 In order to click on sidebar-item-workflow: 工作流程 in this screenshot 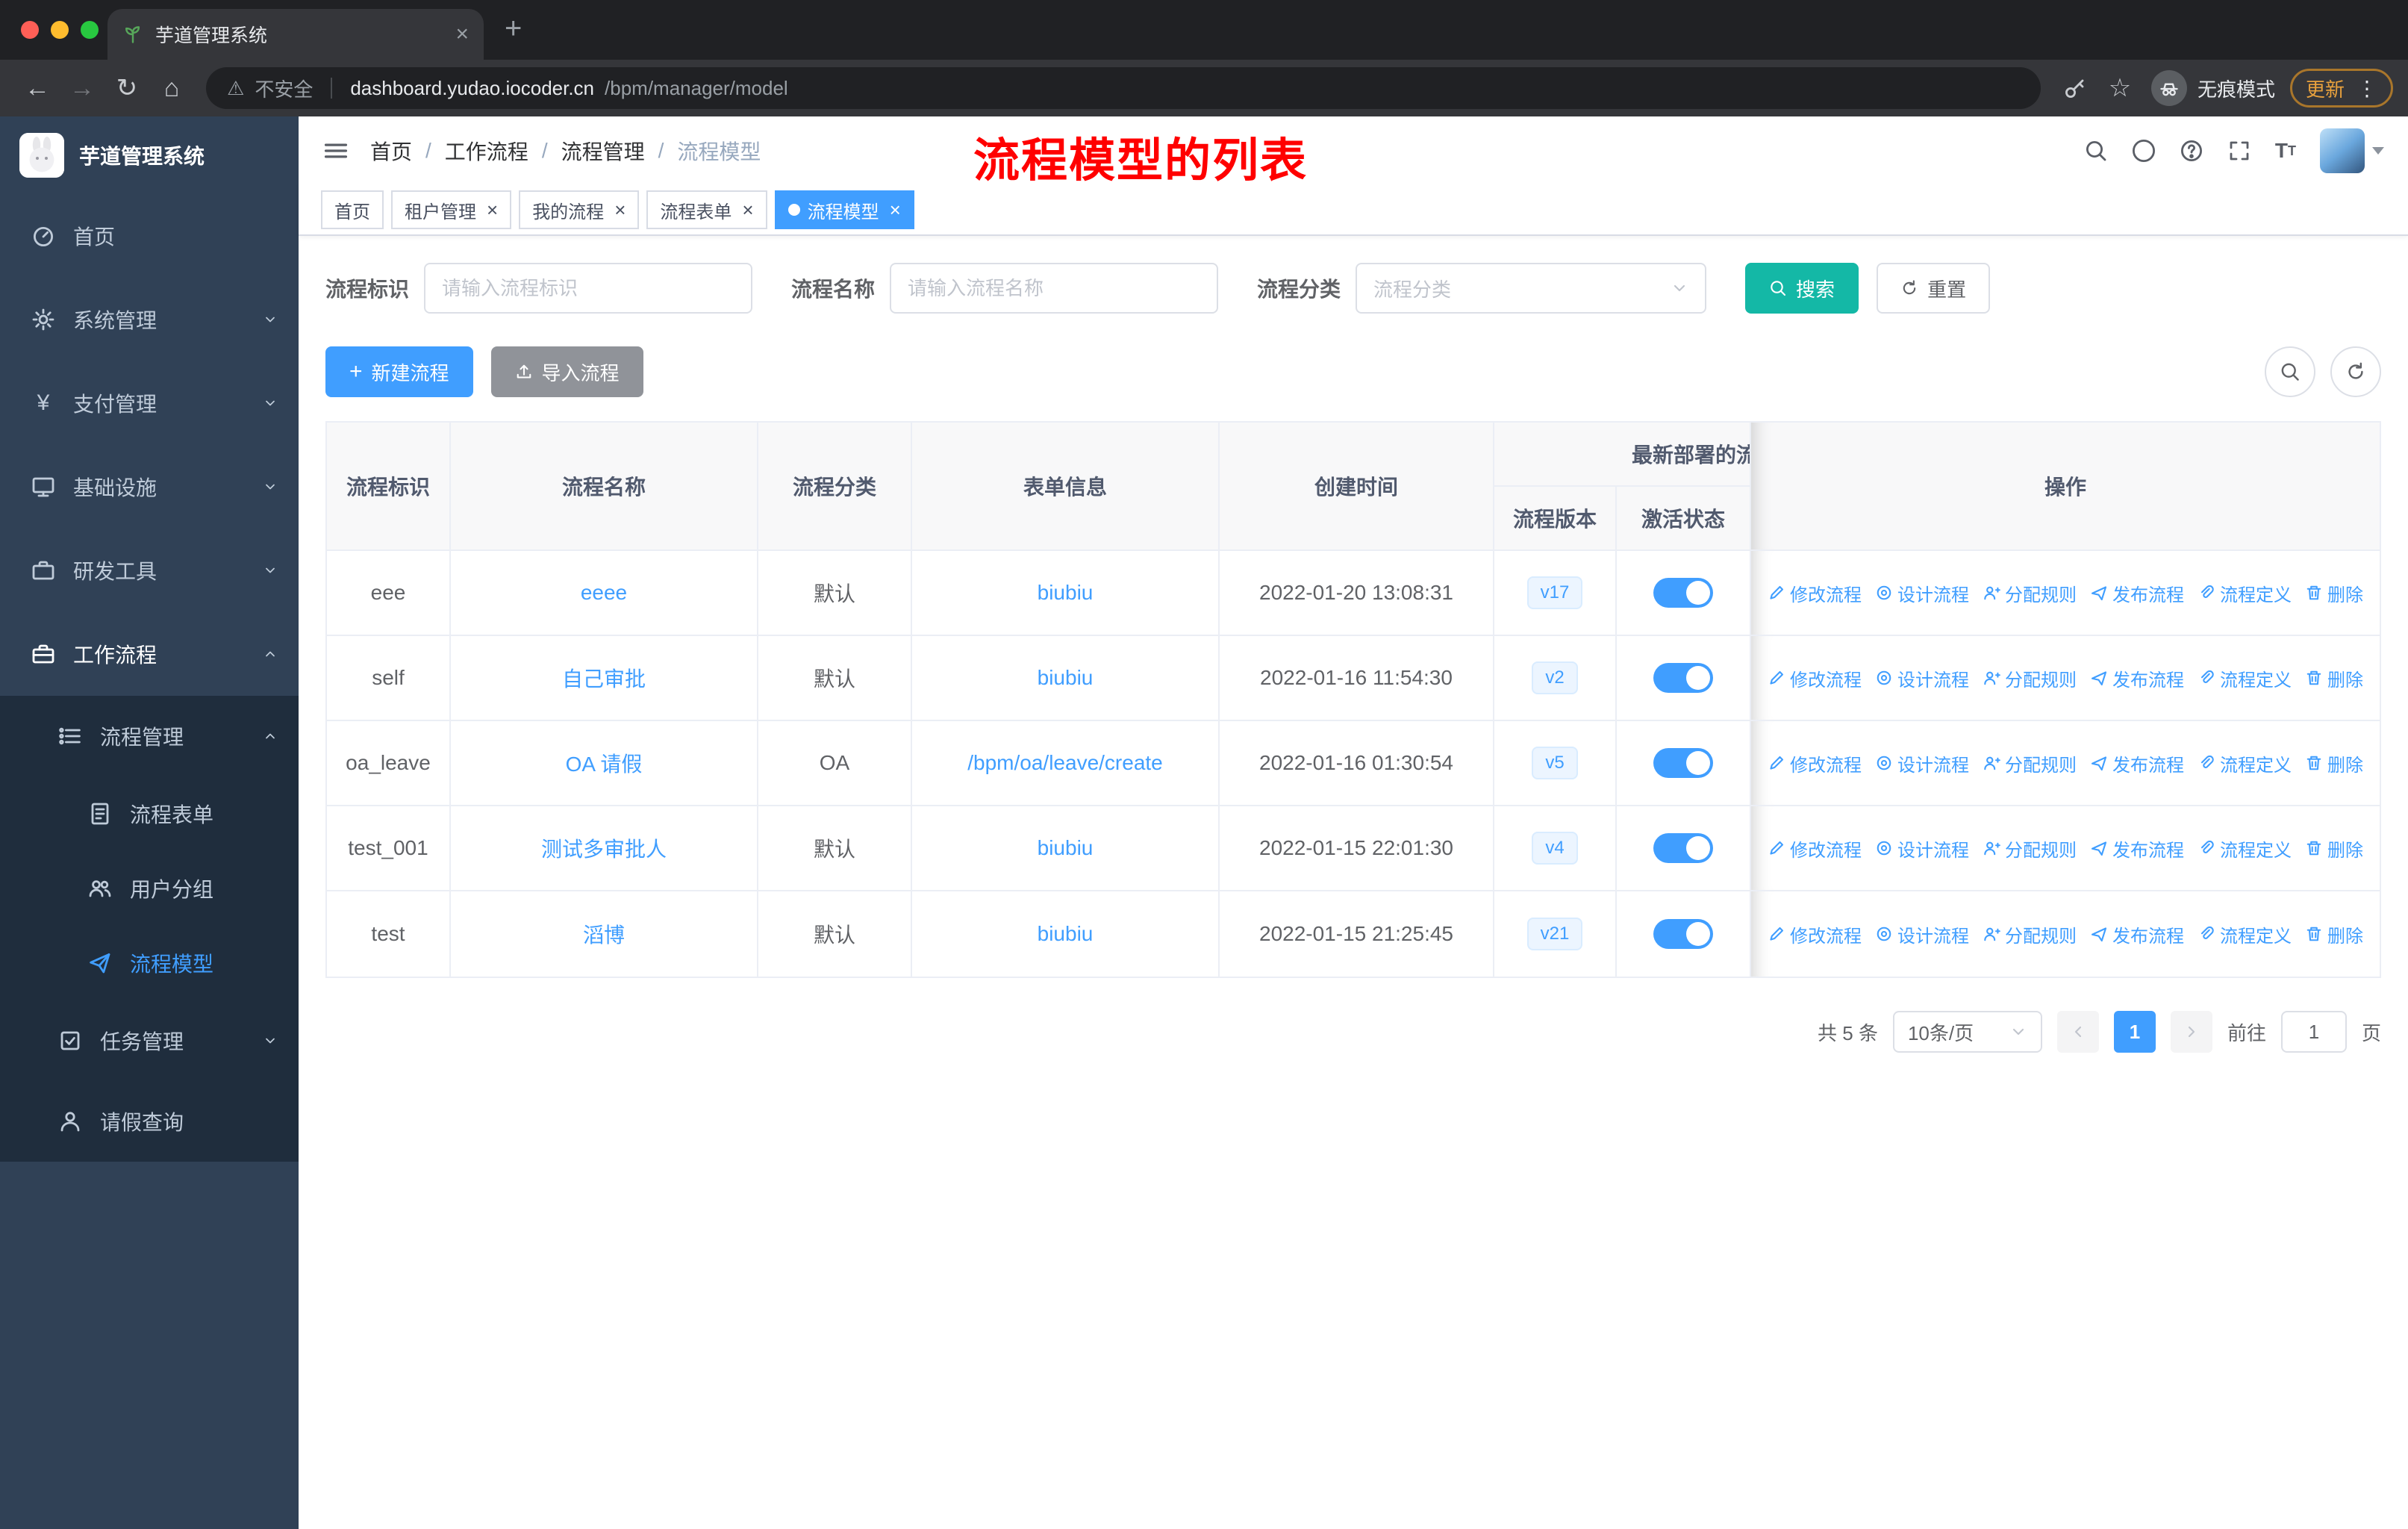, I will do `click(149, 654)`.